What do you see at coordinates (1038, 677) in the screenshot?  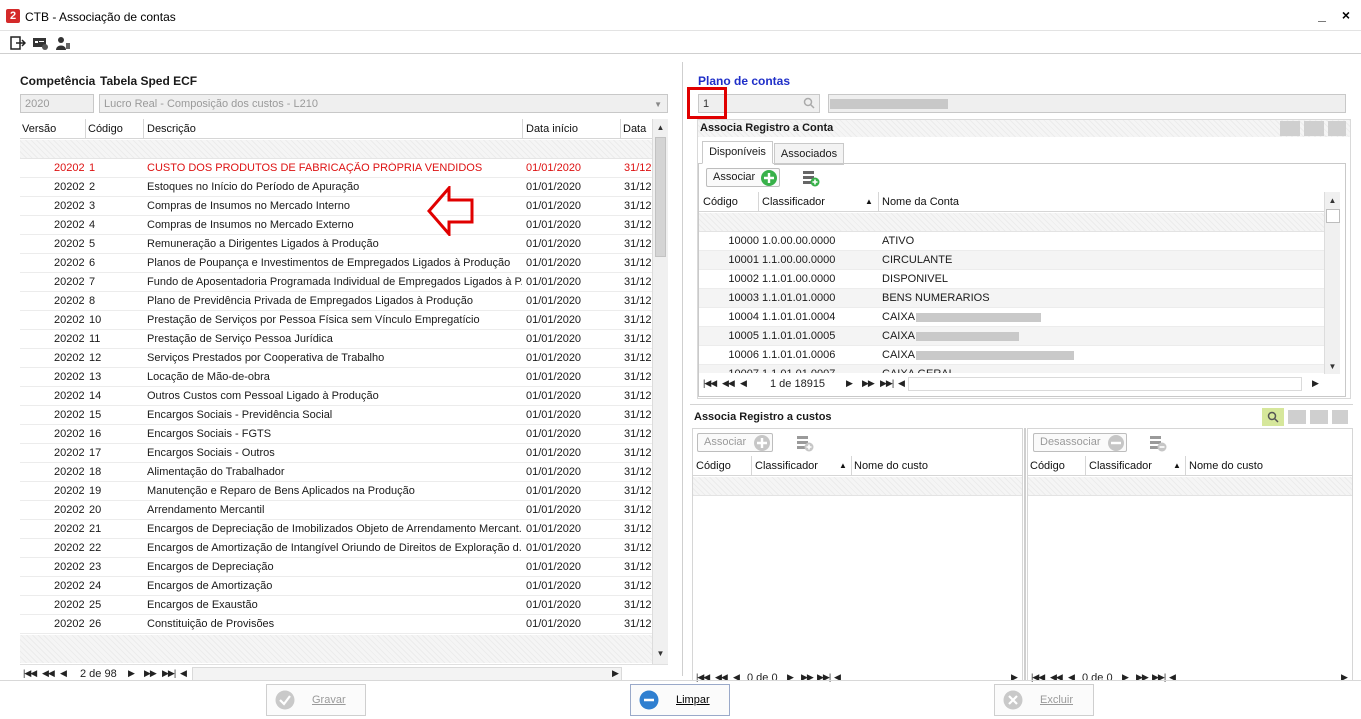 I see `custos-right-first-icon: |◀◀` at bounding box center [1038, 677].